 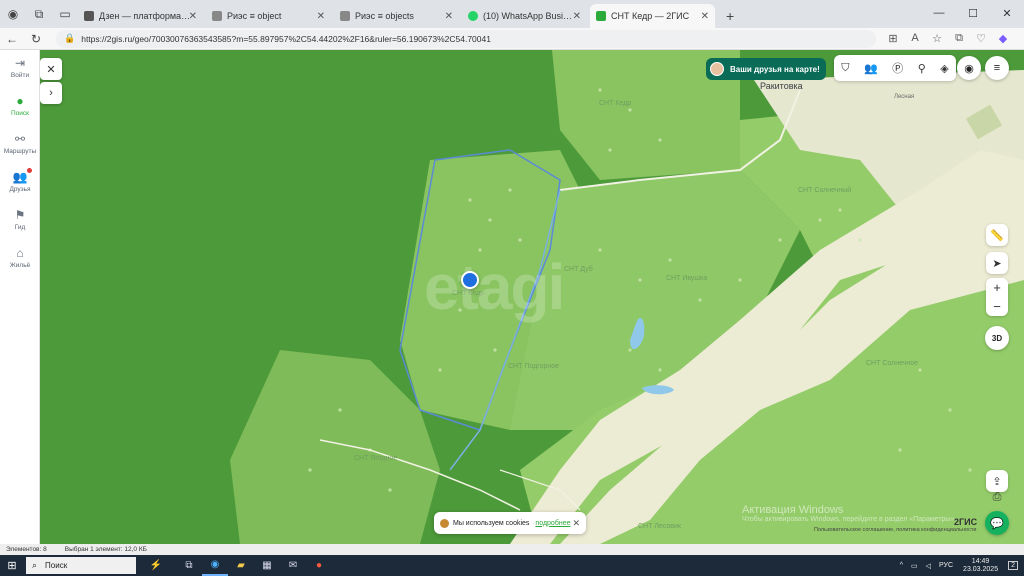 What do you see at coordinates (937, 38) in the screenshot?
I see `favorite-star-icon: ☆` at bounding box center [937, 38].